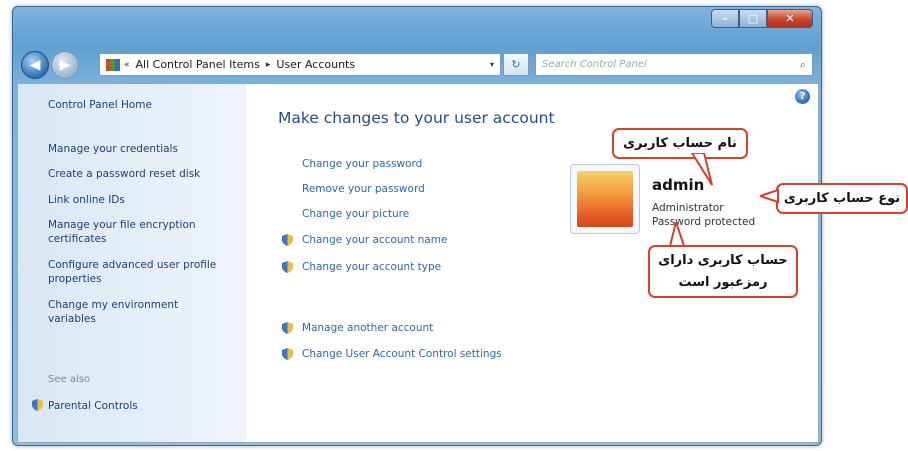 Image resolution: width=908 pixels, height=451 pixels. What do you see at coordinates (124, 174) in the screenshot?
I see `sidebar-item-password-reset-disk: Create a password reset disk` at bounding box center [124, 174].